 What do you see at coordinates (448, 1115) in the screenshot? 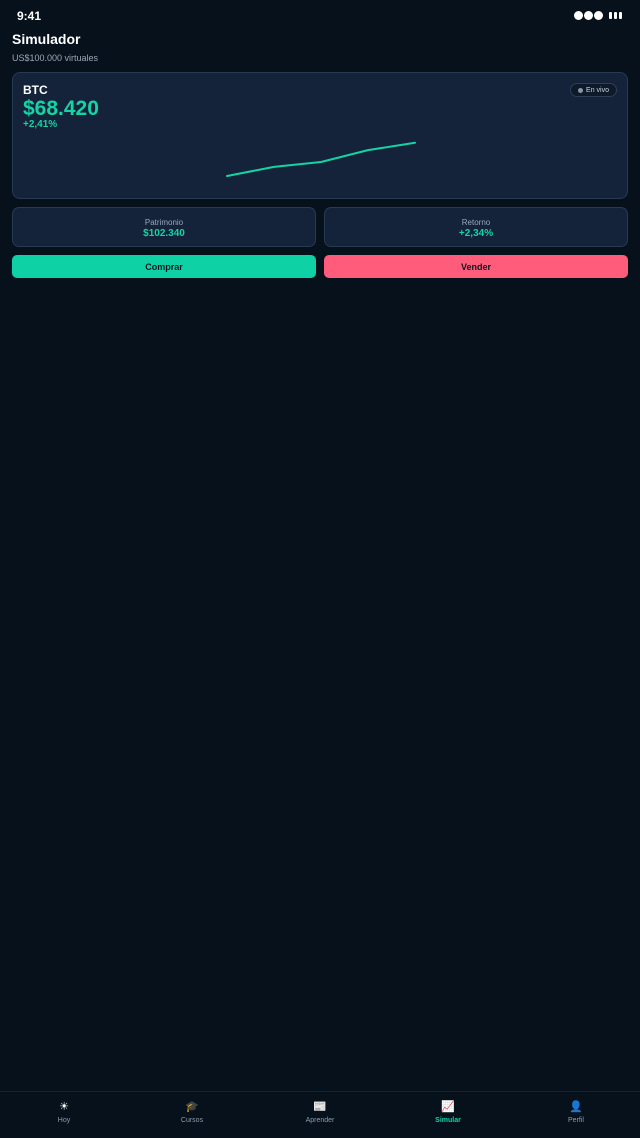
I see `tab-simular: 📈 Simular` at bounding box center [448, 1115].